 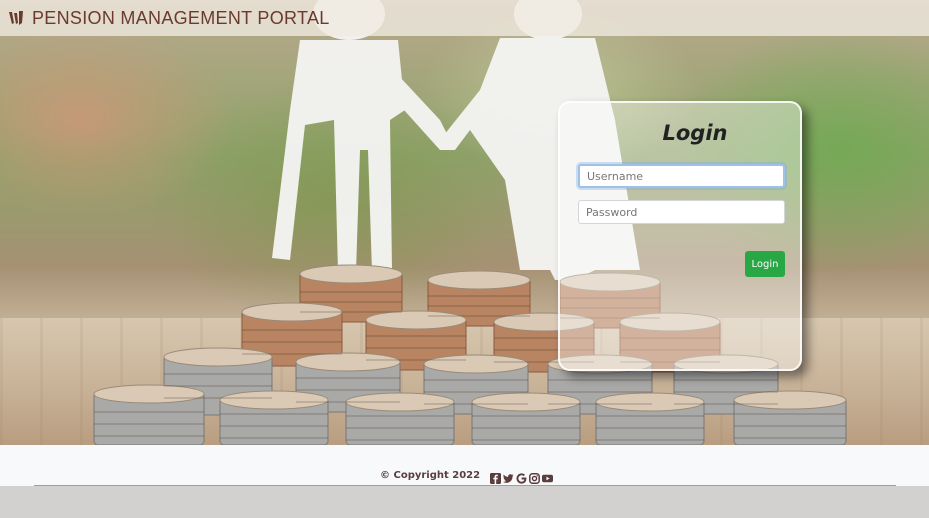 I want to click on footer: © Copyright 2022, so click(x=464, y=465).